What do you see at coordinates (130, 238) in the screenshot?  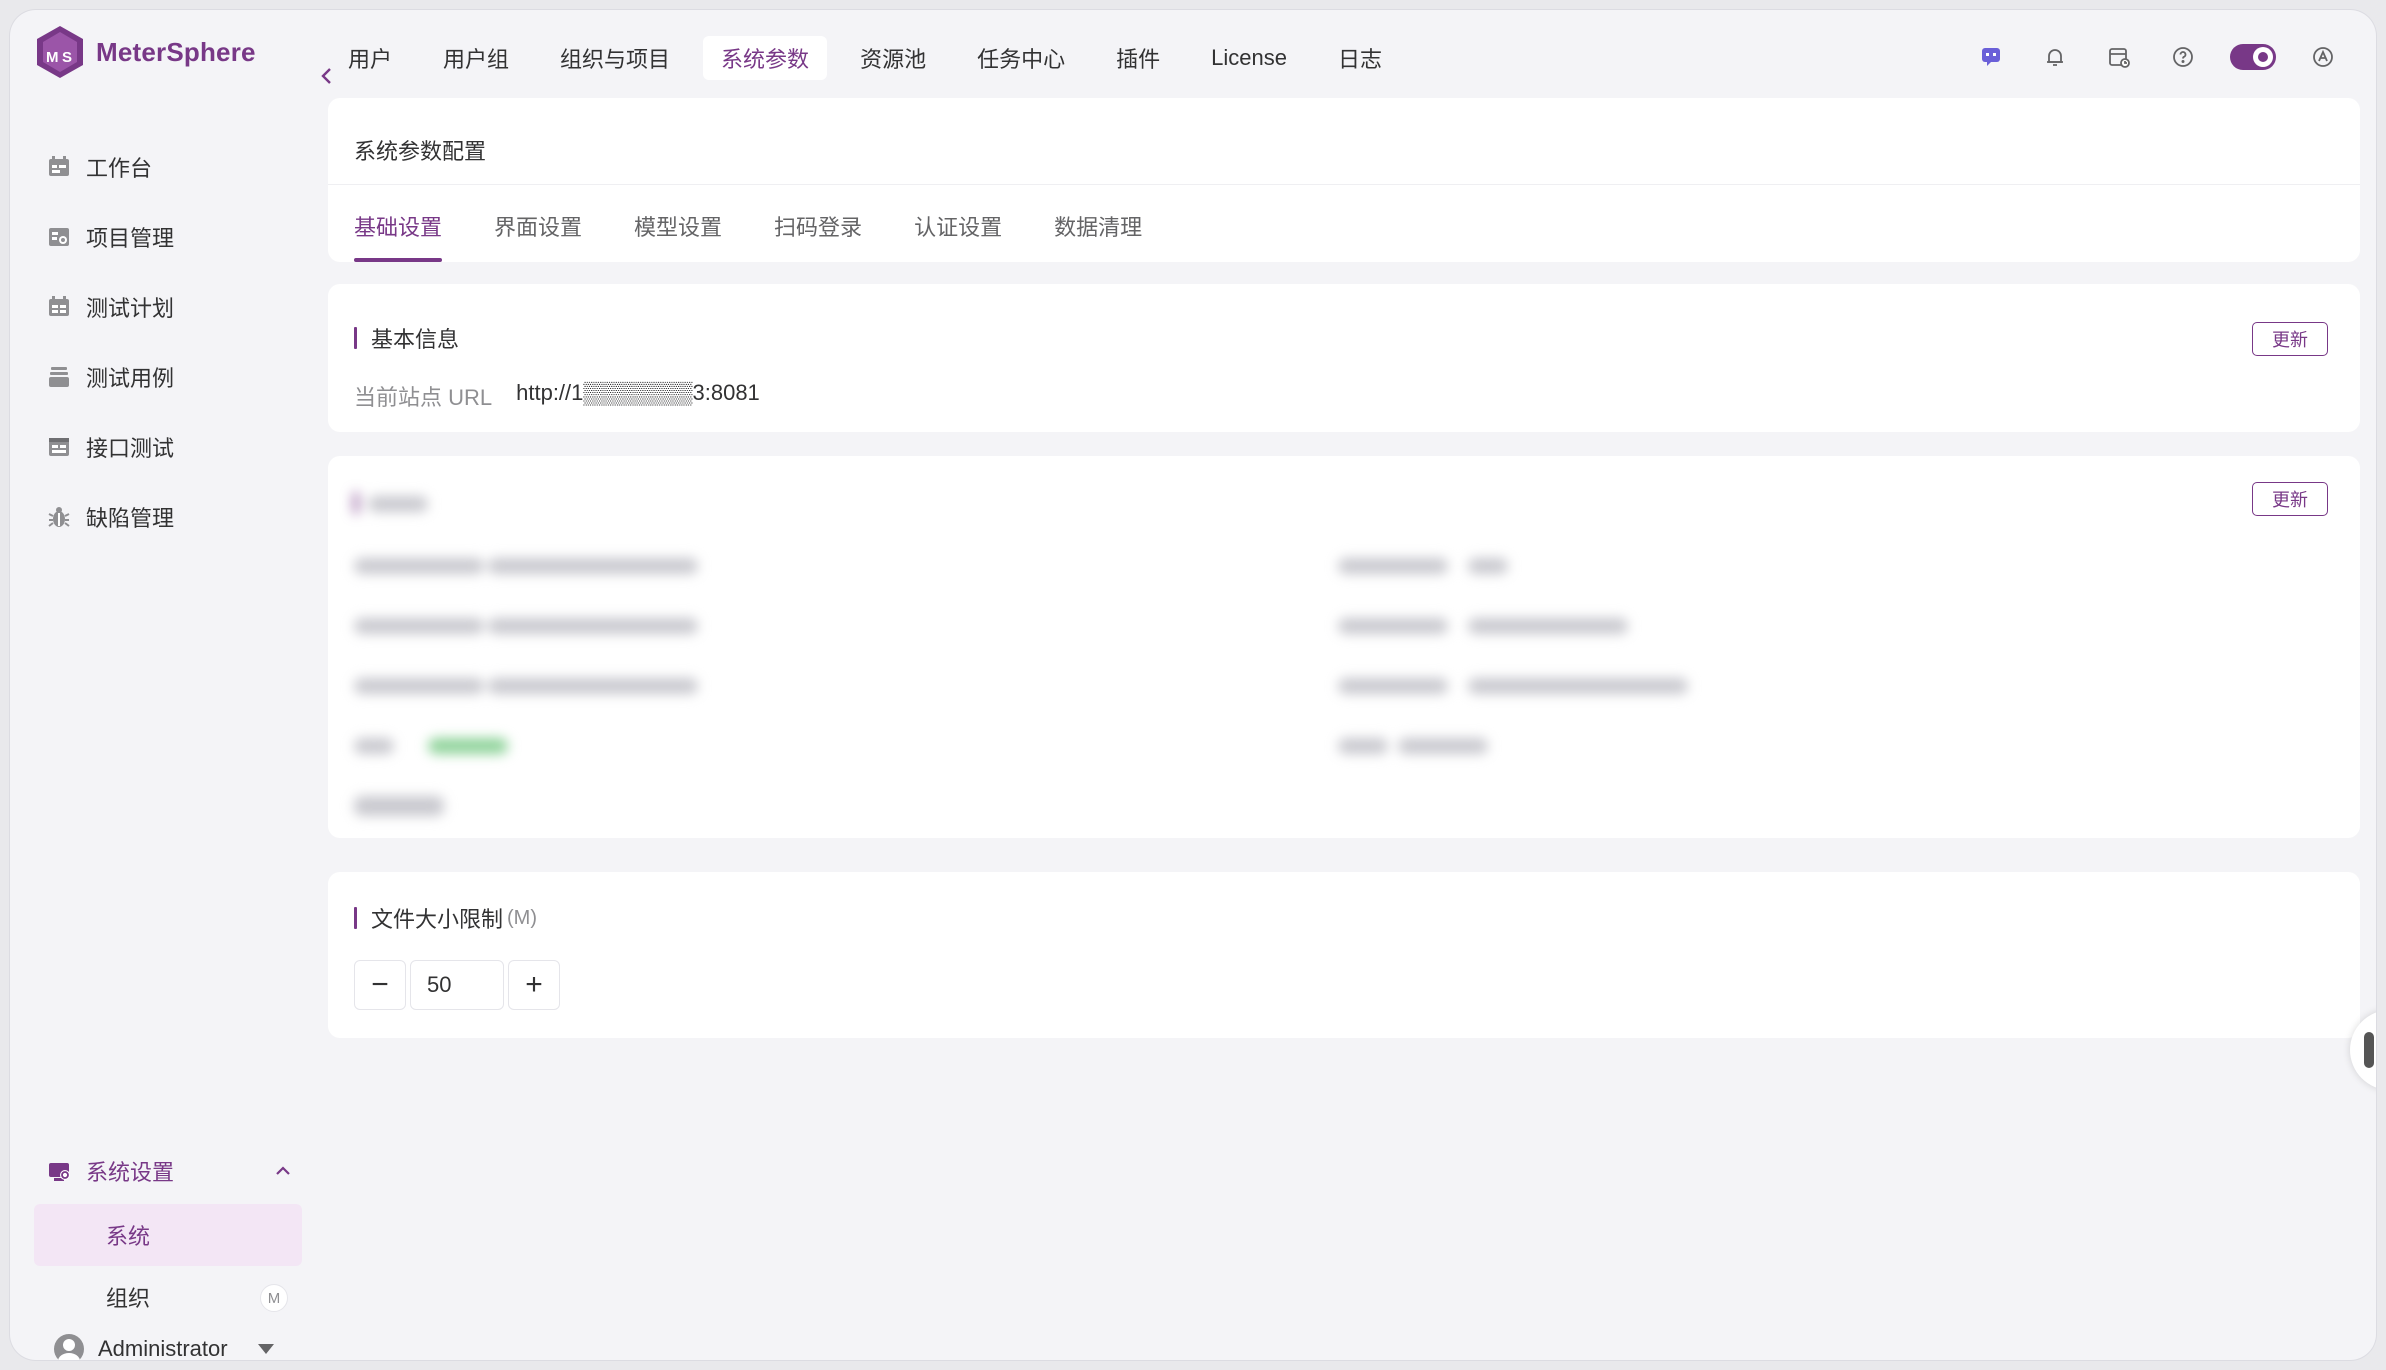 I see `sidebar-item-label: 项目管理` at bounding box center [130, 238].